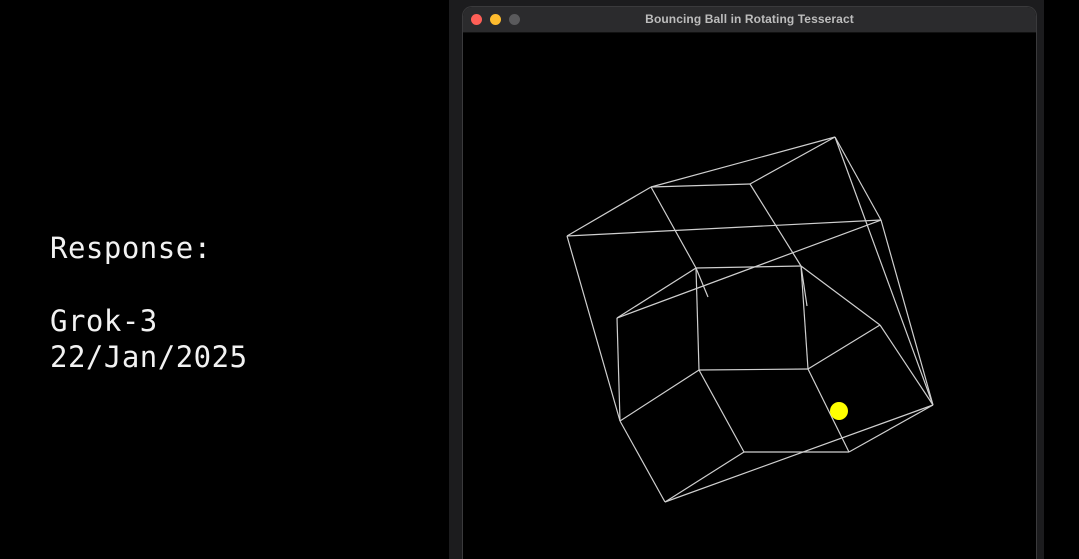 The height and width of the screenshot is (559, 1079). I want to click on model-name: Grok-3, so click(104, 321).